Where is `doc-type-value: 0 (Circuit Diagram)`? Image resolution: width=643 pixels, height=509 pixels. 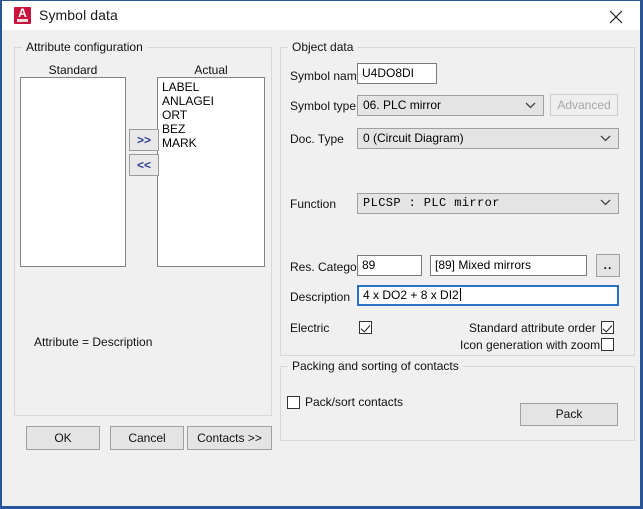 doc-type-value: 0 (Circuit Diagram) is located at coordinates (413, 138).